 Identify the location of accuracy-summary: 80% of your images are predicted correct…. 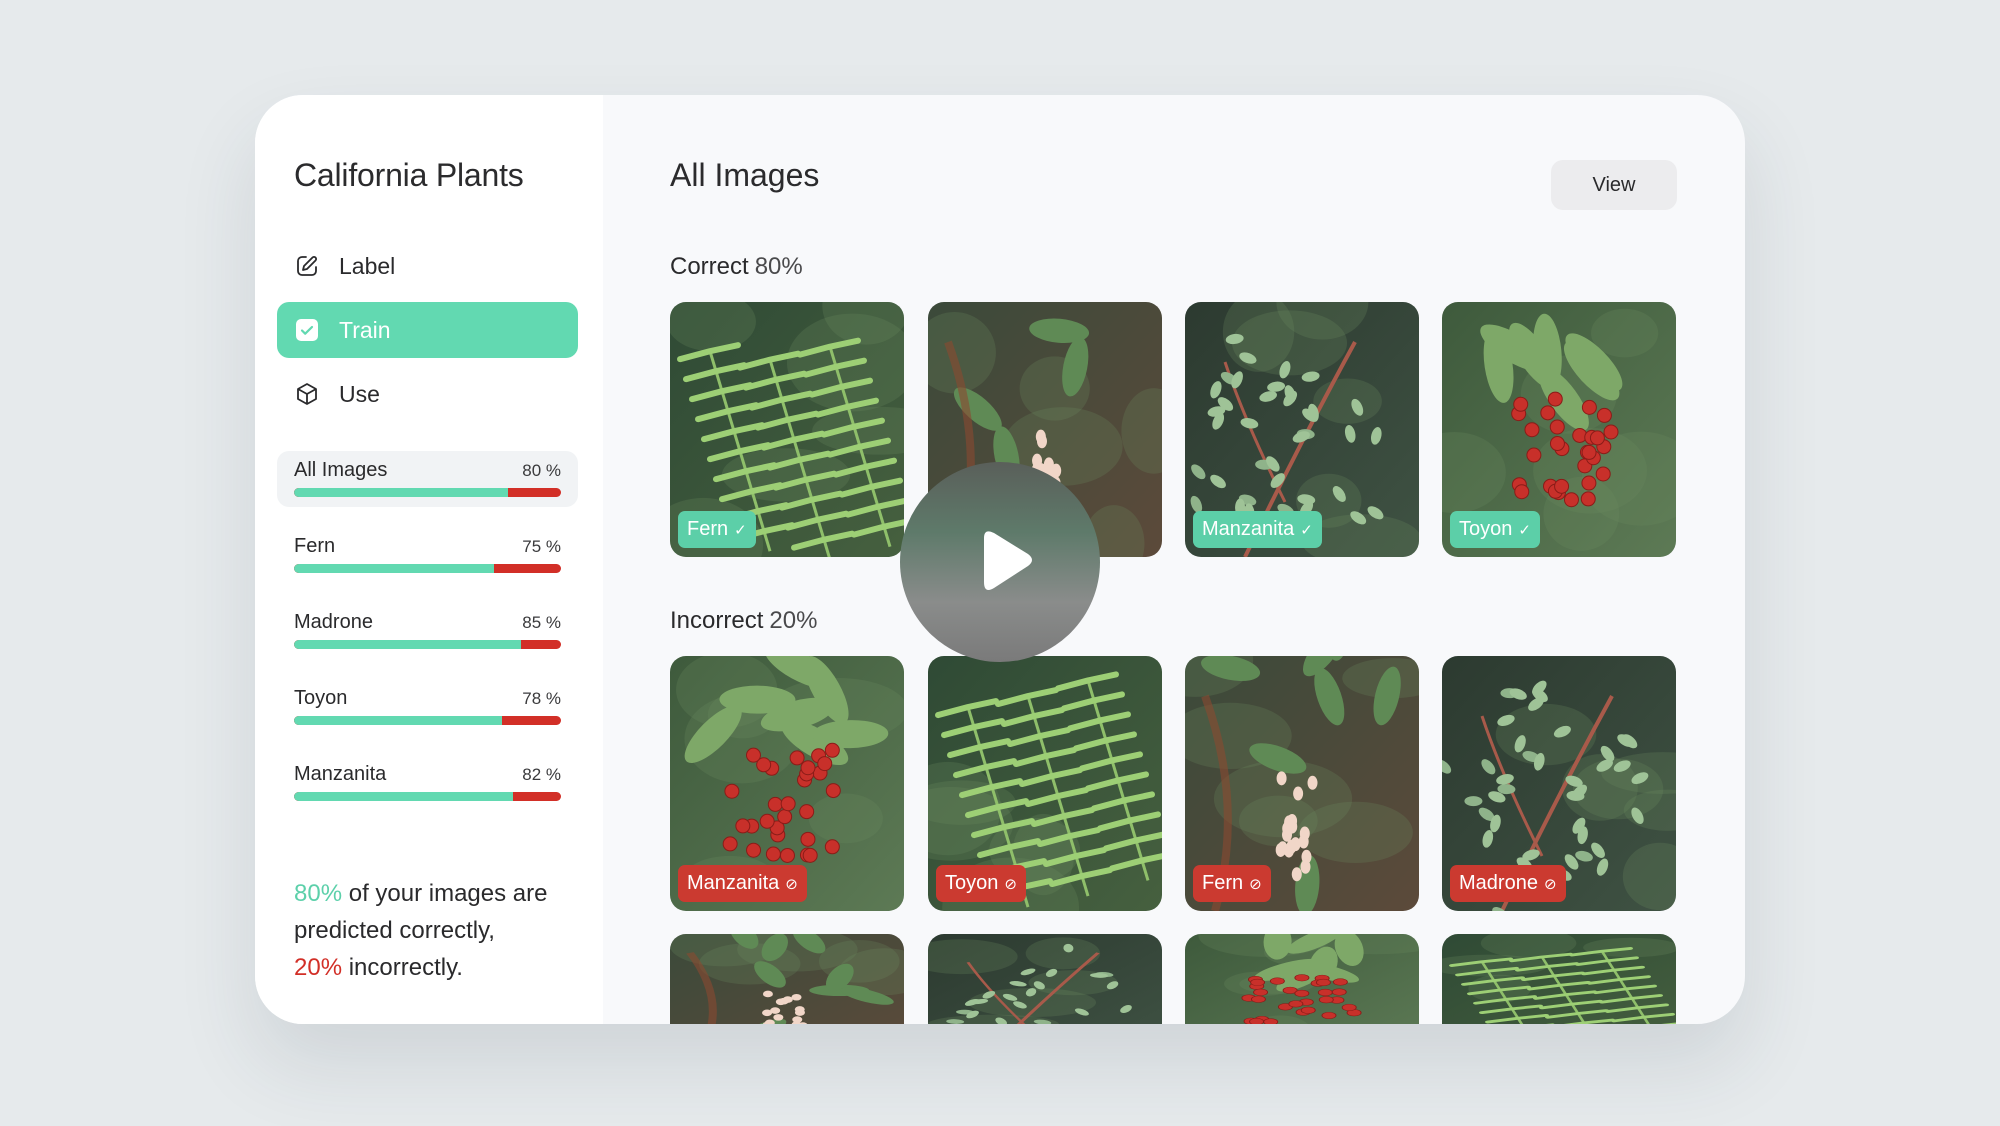
(439, 930).